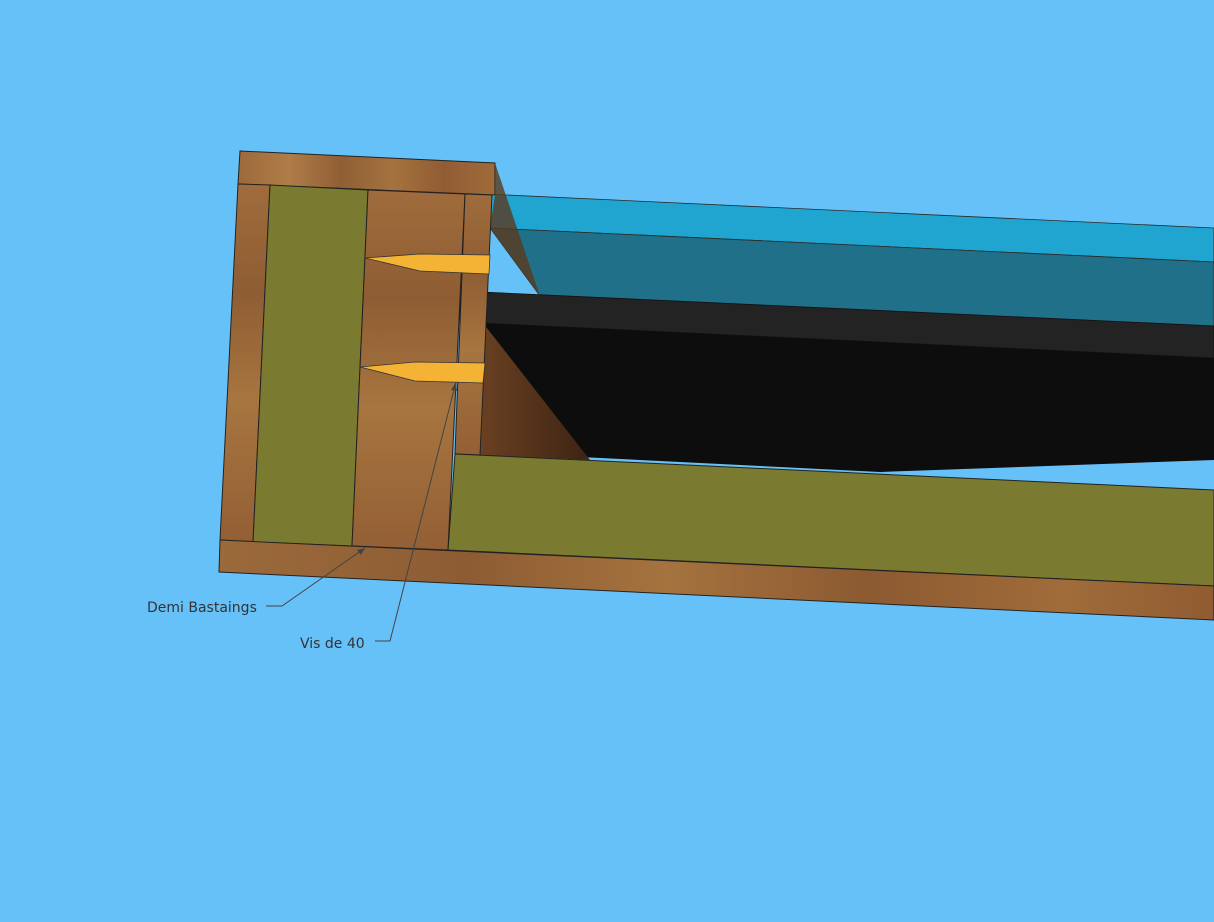 Image resolution: width=1214 pixels, height=922 pixels. I want to click on callout-label-demi-bastaings: Demi Bastaings, so click(202, 608).